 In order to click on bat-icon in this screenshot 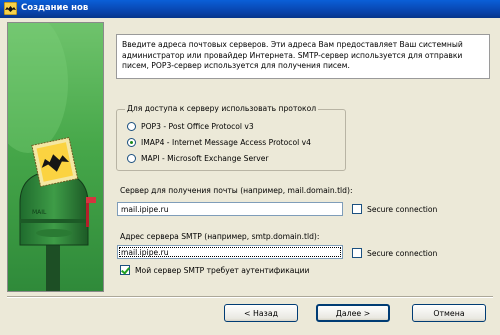, I will do `click(10, 8)`.